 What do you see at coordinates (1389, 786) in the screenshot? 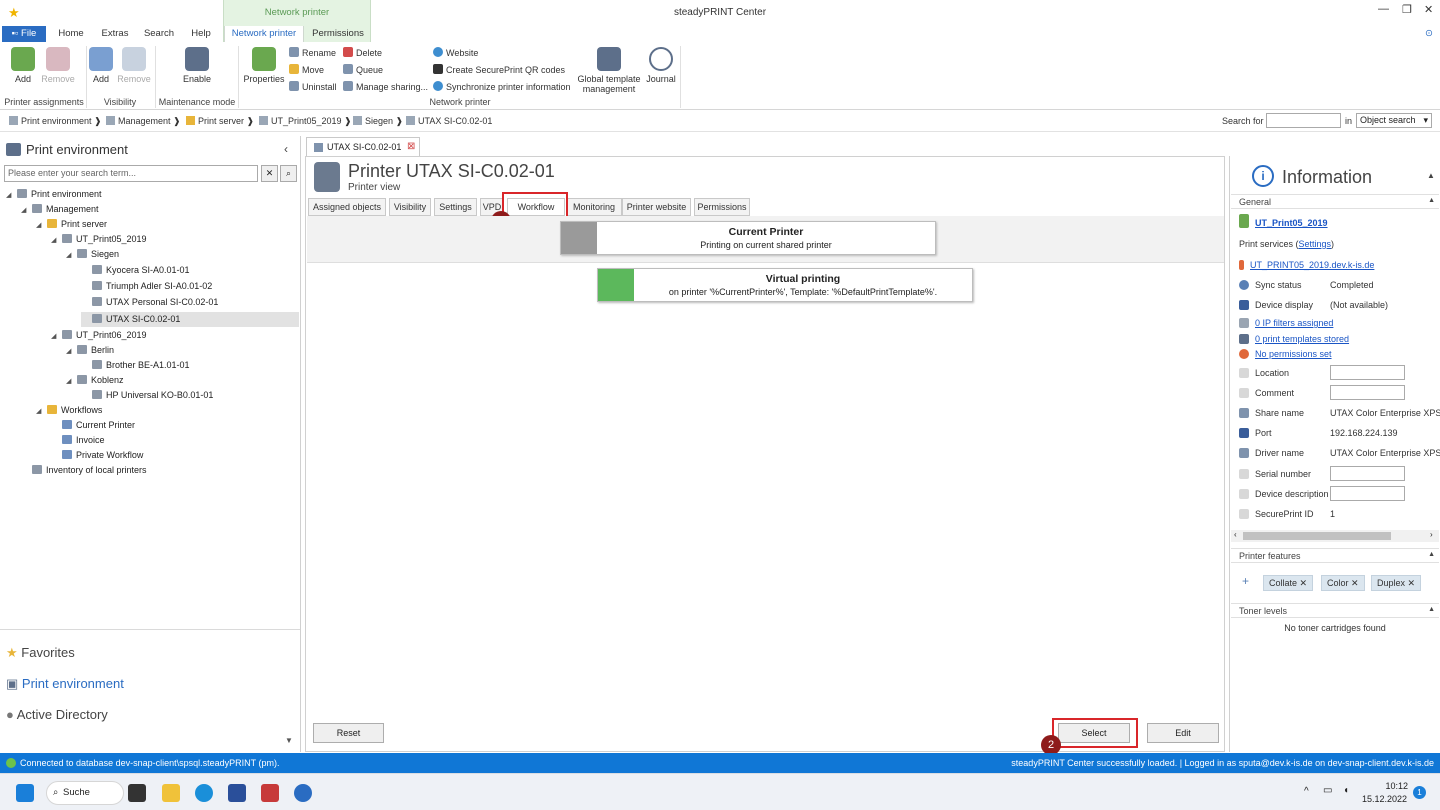
I see `clock-time: 10:12` at bounding box center [1389, 786].